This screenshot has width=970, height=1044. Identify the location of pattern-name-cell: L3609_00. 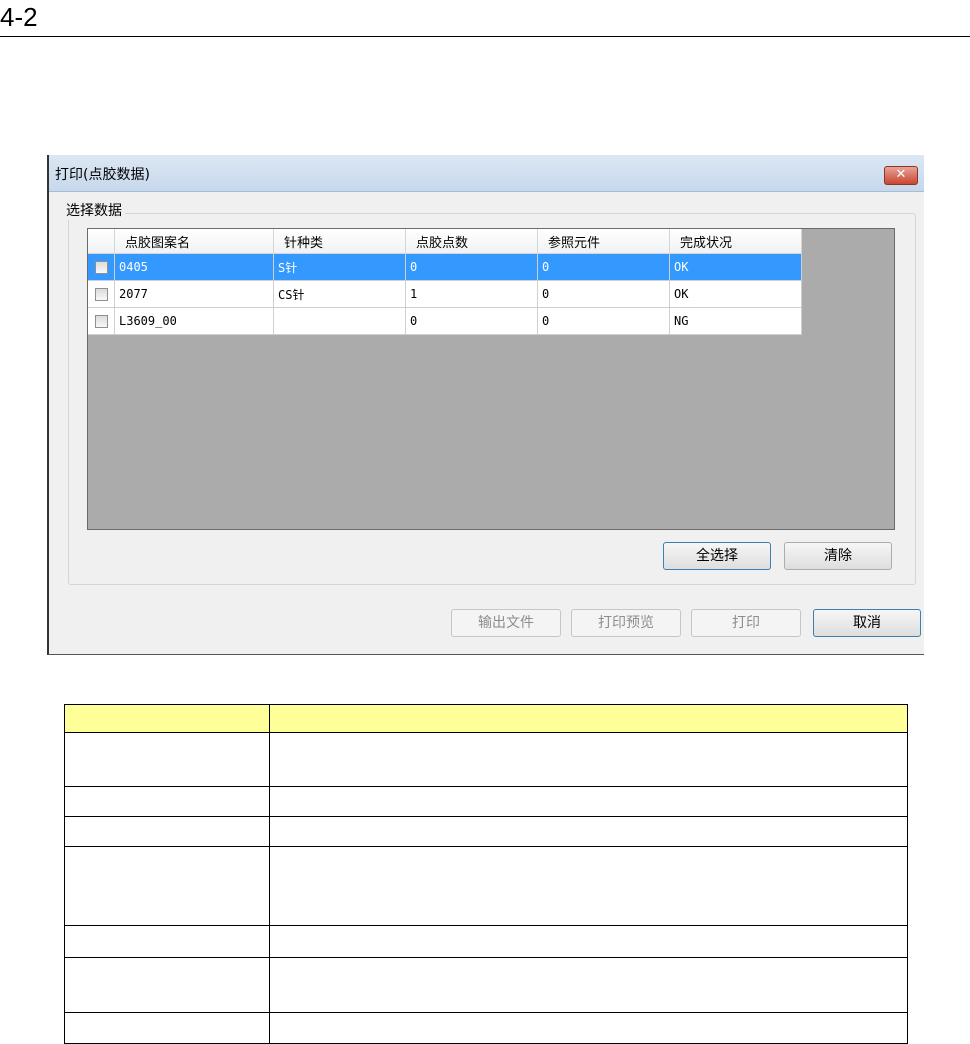
(194, 321).